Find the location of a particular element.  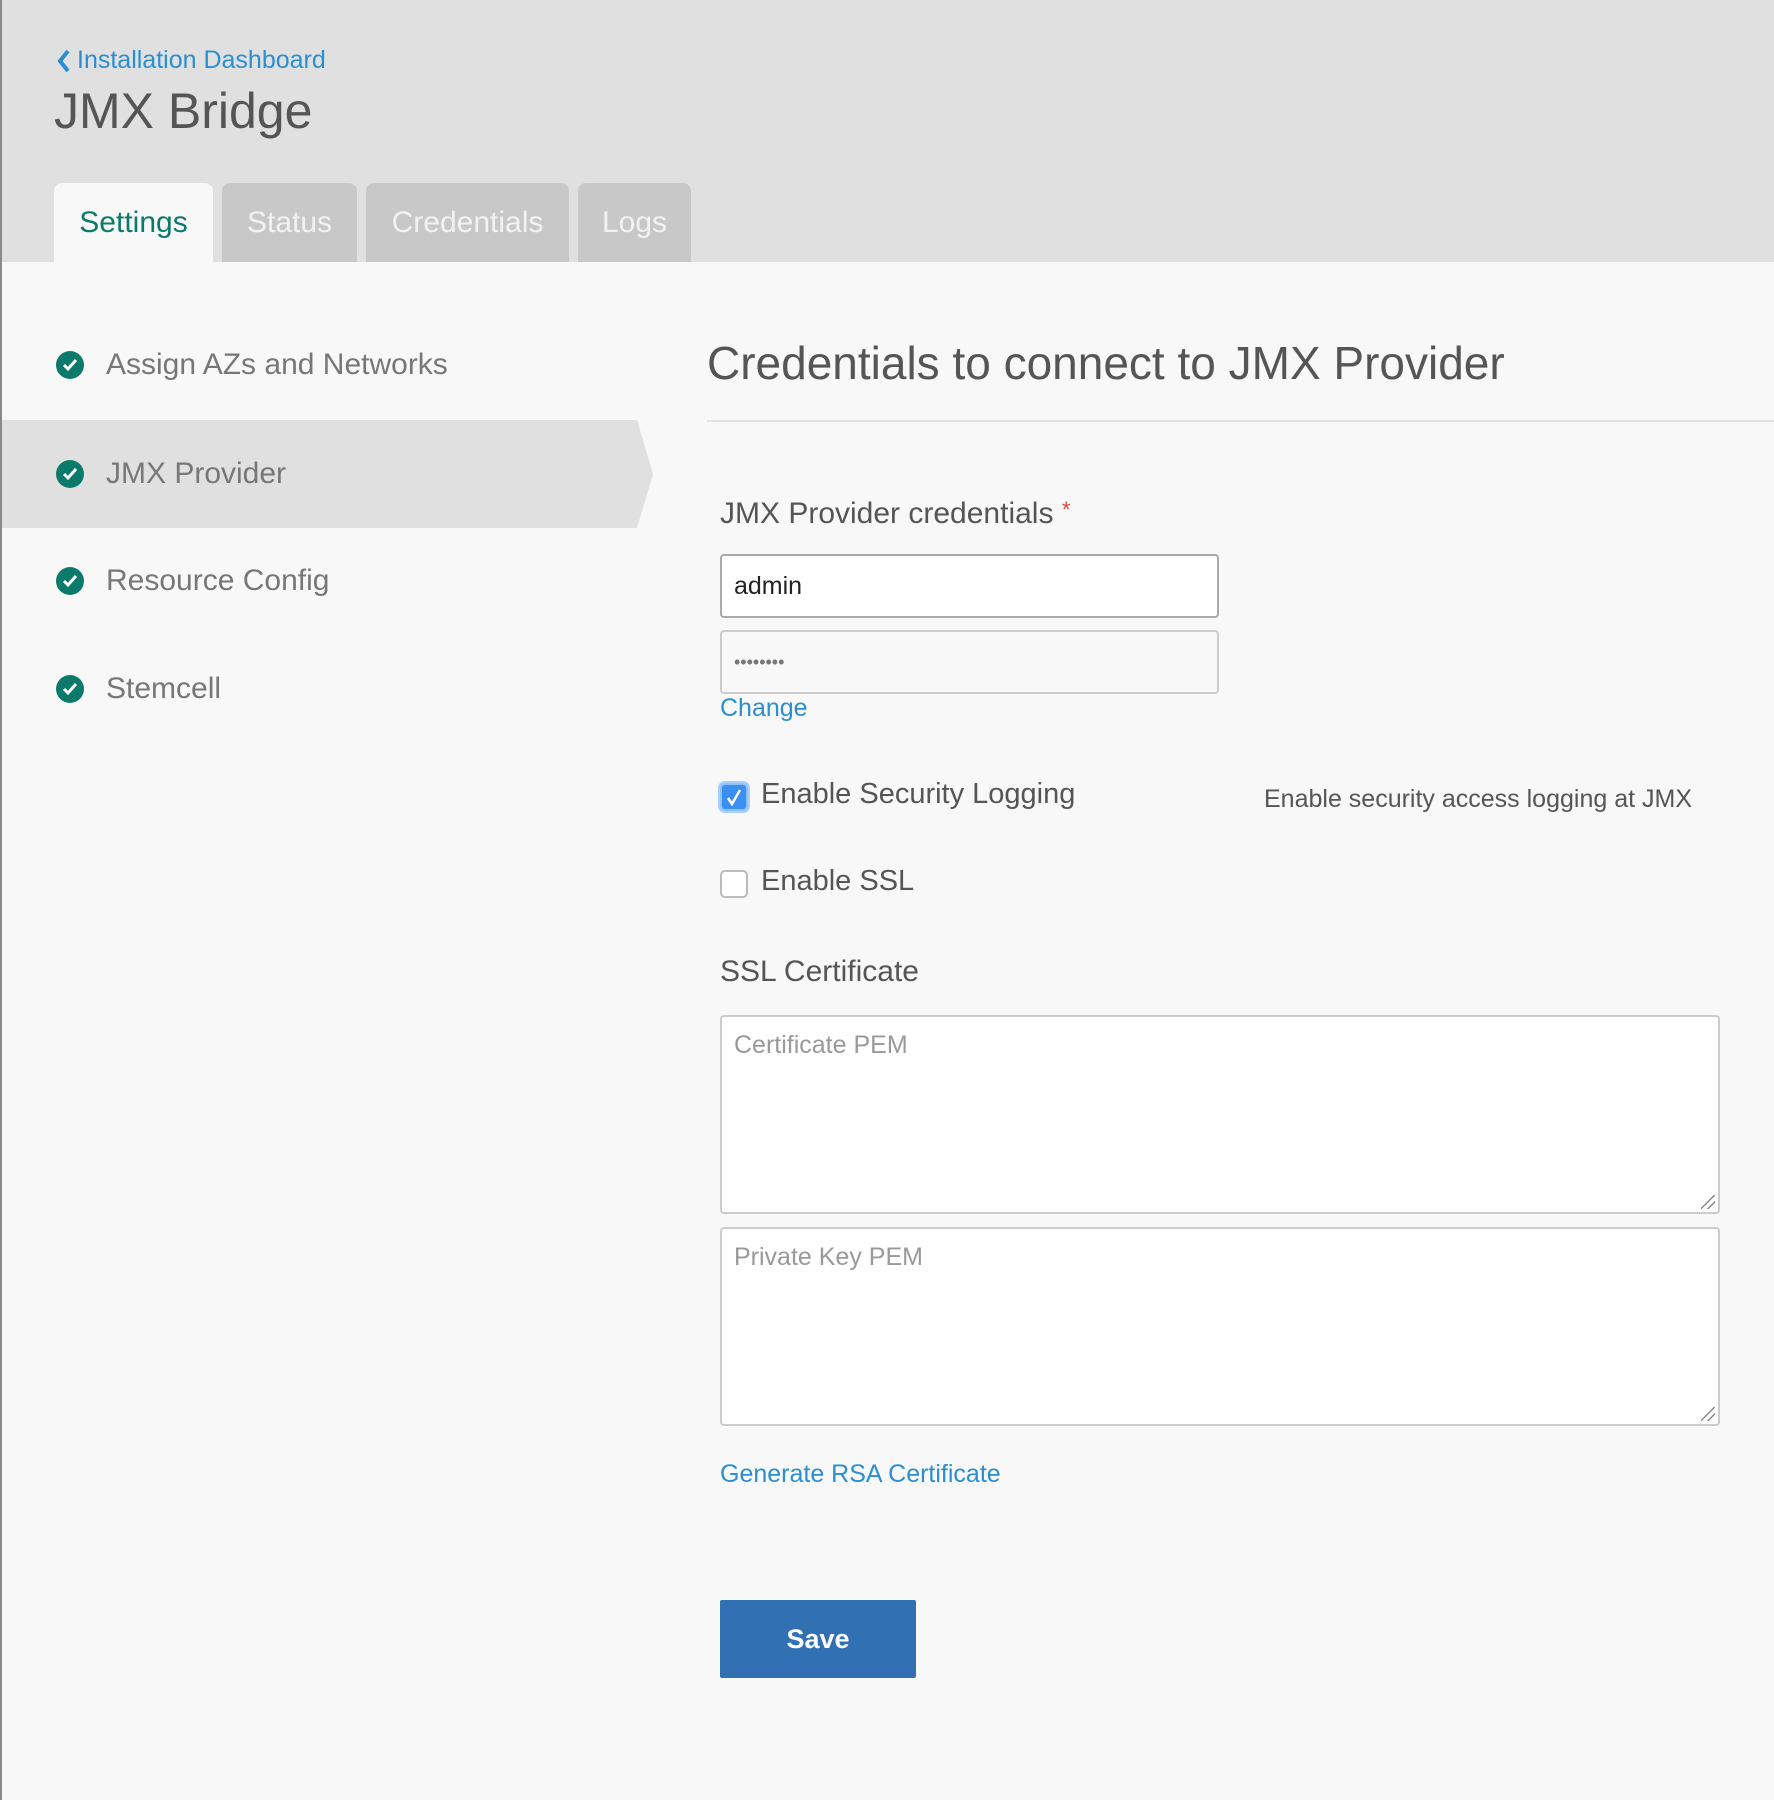

generate-rsa-certificate-link: Generate RSA Certificate is located at coordinates (860, 1474).